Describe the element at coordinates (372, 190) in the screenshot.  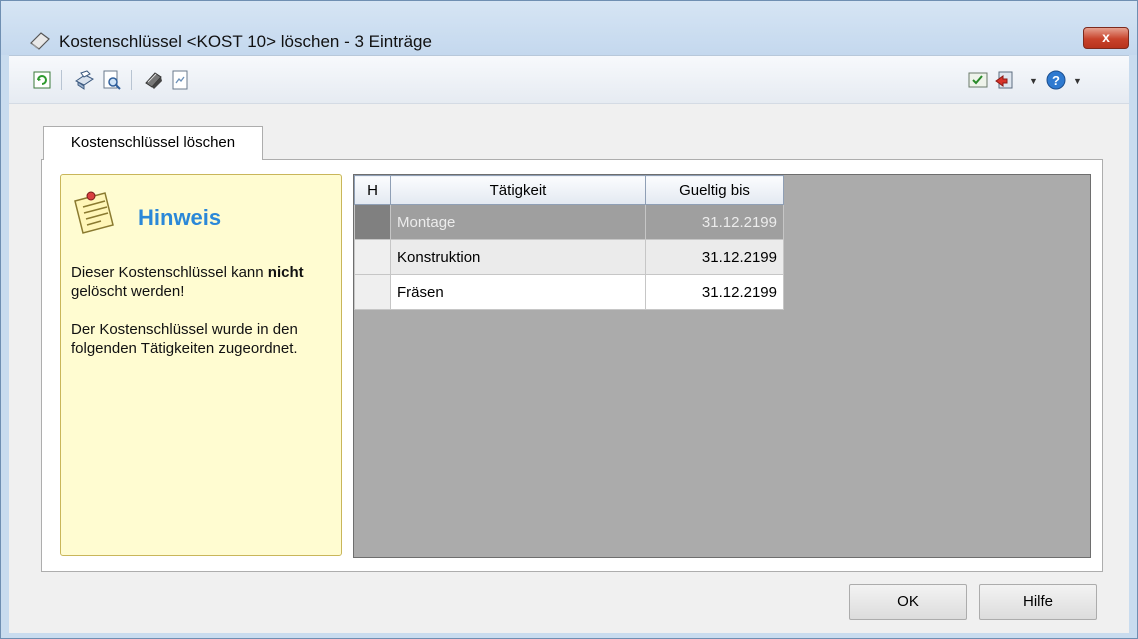
I see `column-header-h: H` at that location.